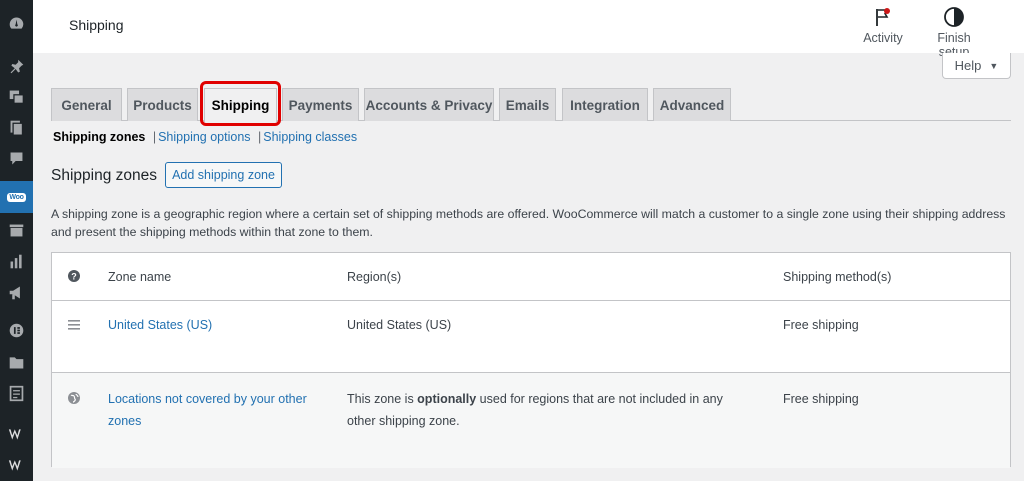 The height and width of the screenshot is (481, 1024). I want to click on help-circle-icon: ?, so click(74, 276).